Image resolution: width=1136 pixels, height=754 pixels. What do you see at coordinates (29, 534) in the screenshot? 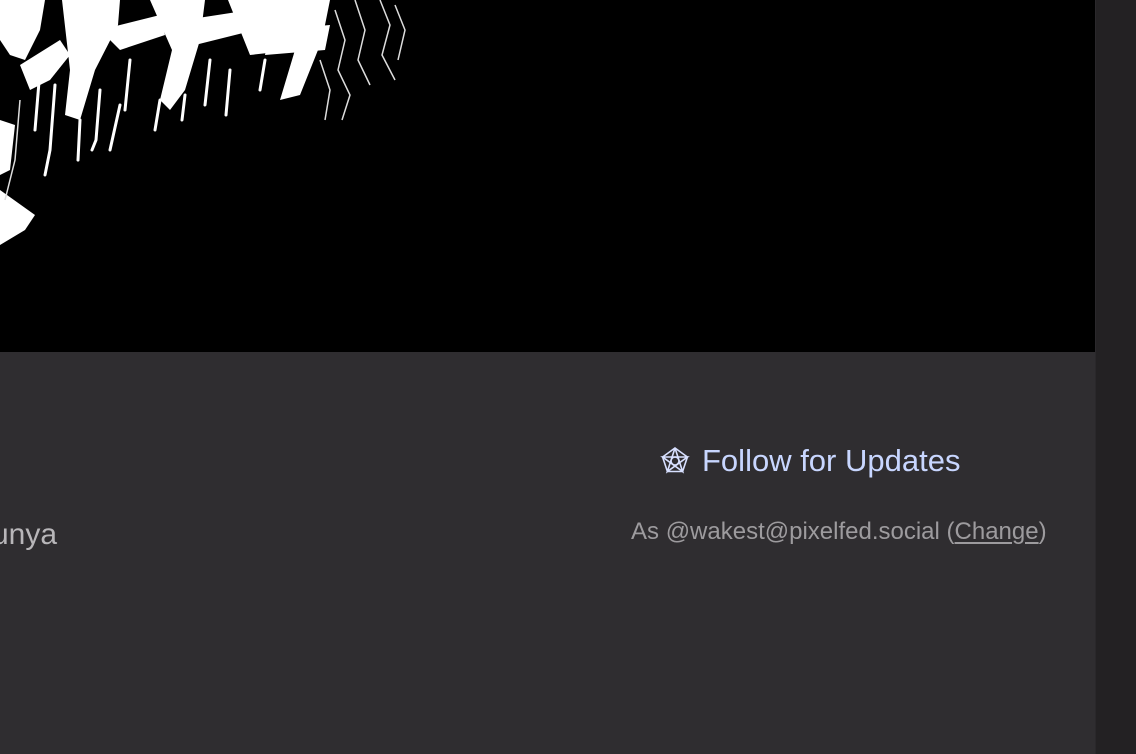
I see `artist-name: unya` at bounding box center [29, 534].